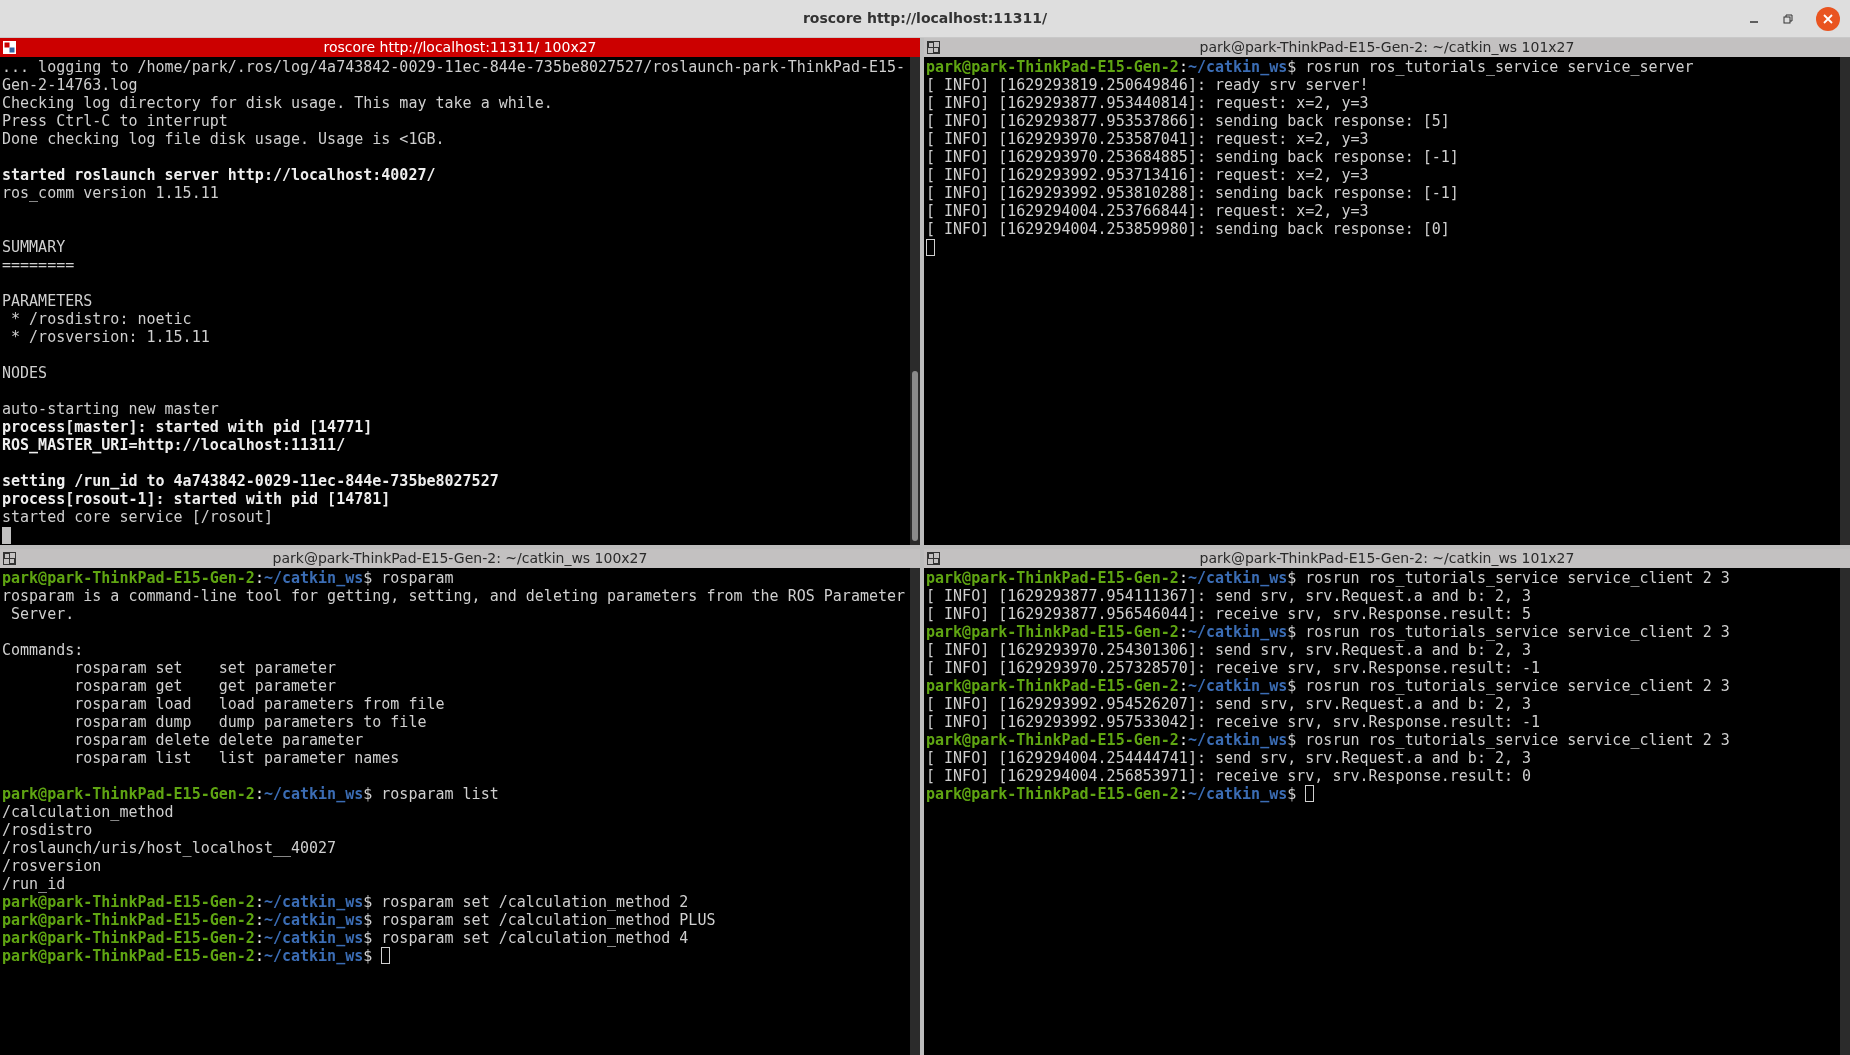 This screenshot has width=1850, height=1055. Describe the element at coordinates (1188, 229) in the screenshot. I see `terminal-line: [ INFO] [1629294004.253859980]: sending back response: [0]` at that location.